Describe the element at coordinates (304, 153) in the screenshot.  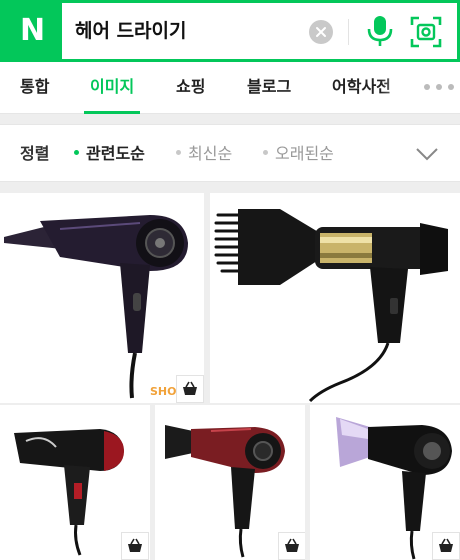
I see `sort-option-label: 오래된순` at that location.